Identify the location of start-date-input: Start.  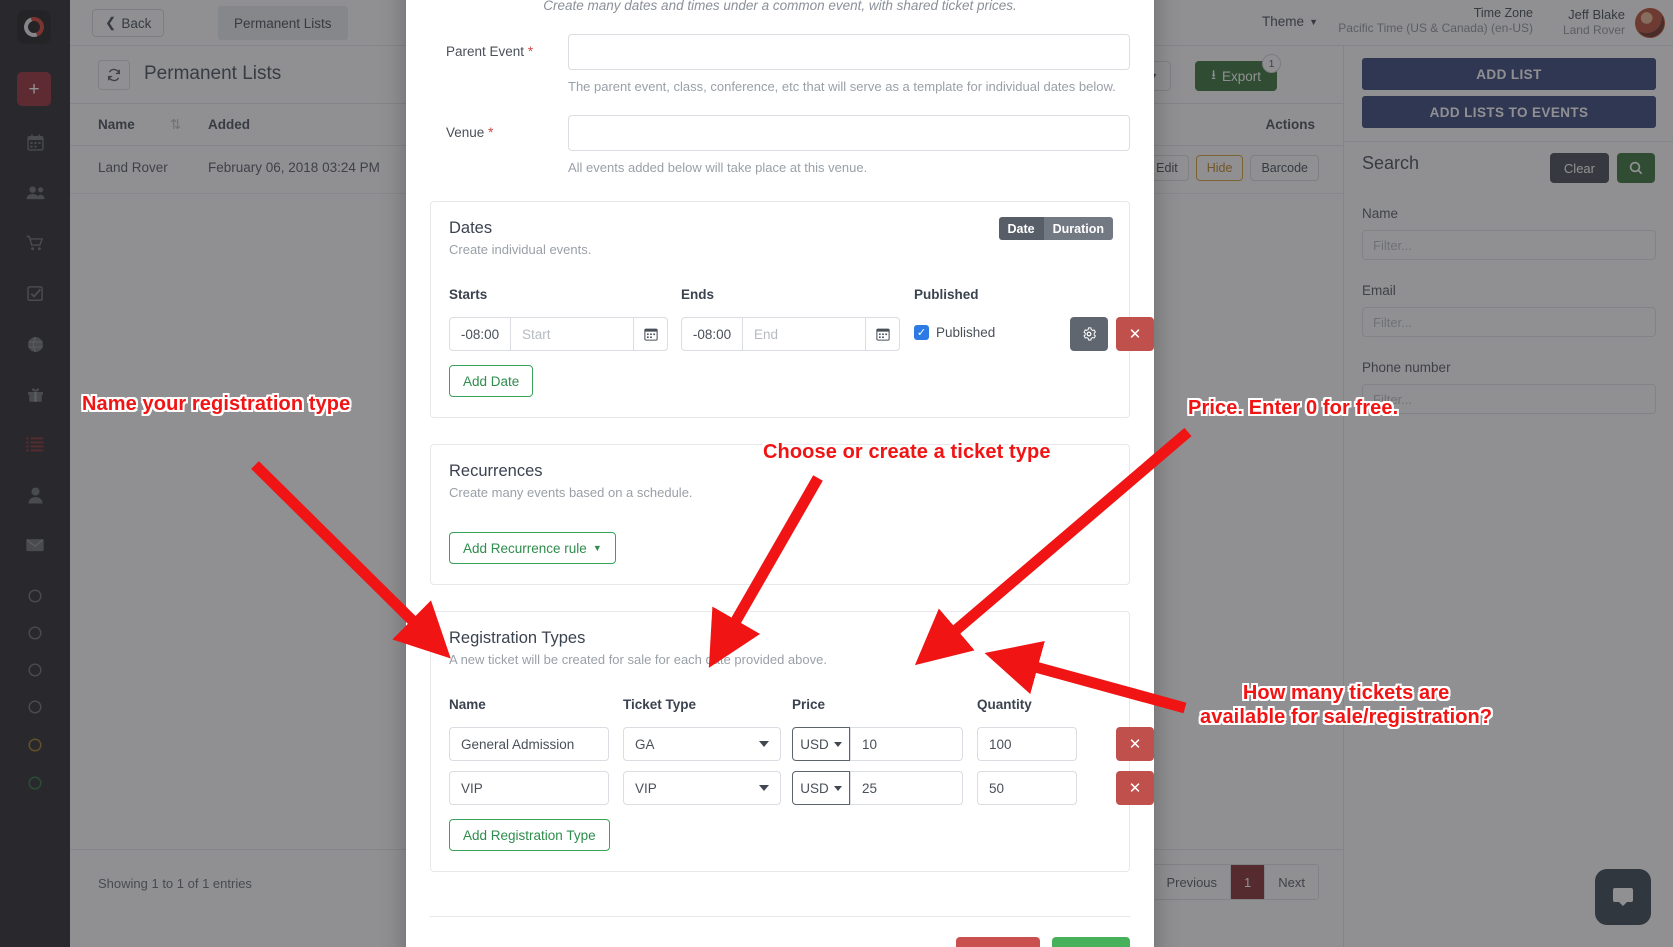
(572, 334).